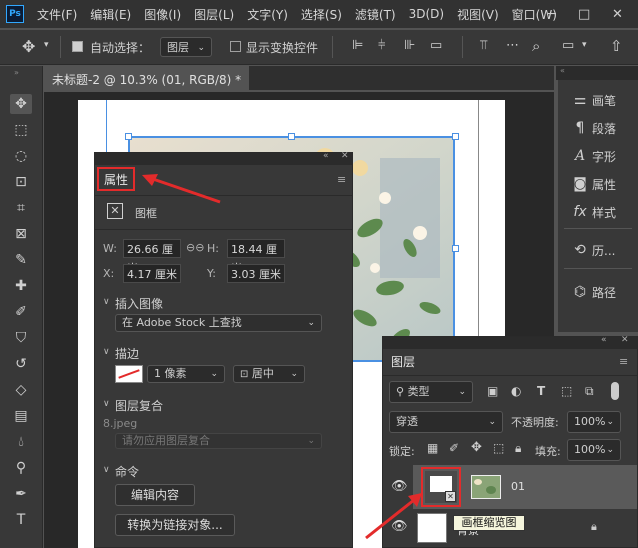 The height and width of the screenshot is (548, 638). I want to click on blur-tool-icon: 💧︎, so click(21, 442).